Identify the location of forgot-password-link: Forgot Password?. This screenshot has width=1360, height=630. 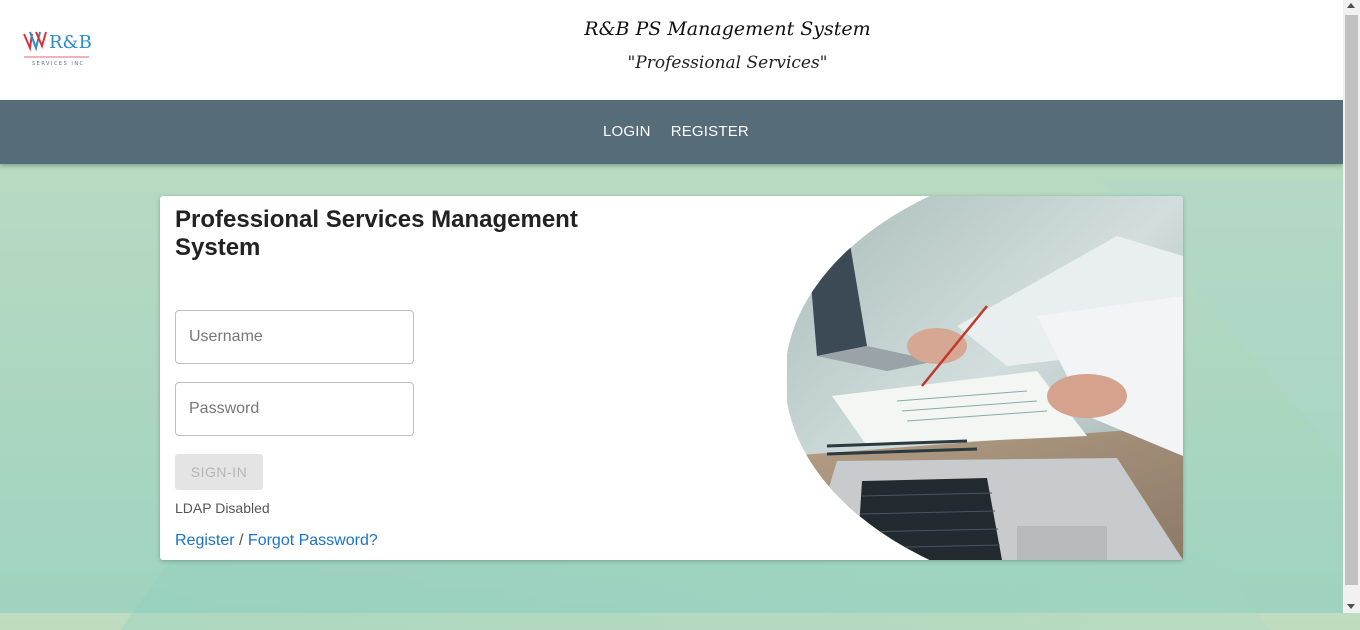
(313, 540).